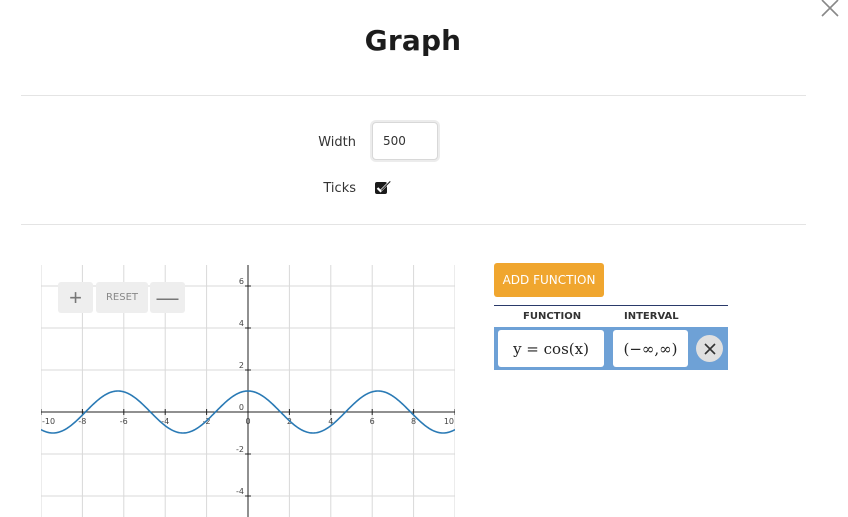  Describe the element at coordinates (48, 421) in the screenshot. I see `x-tick-label: -10` at that location.